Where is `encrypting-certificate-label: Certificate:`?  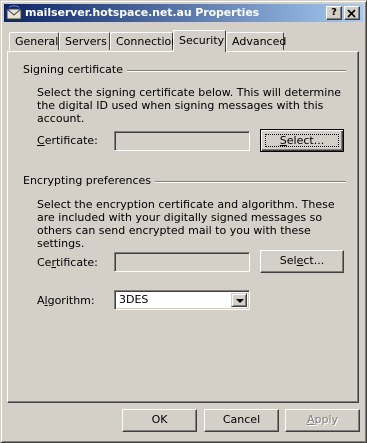 encrypting-certificate-label: Certificate: is located at coordinates (67, 262).